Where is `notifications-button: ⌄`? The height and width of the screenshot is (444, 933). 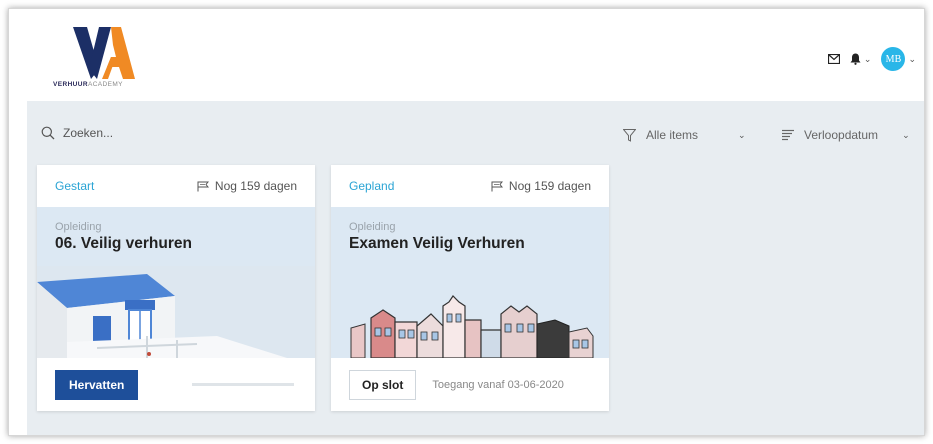
notifications-button: ⌄ is located at coordinates (861, 59).